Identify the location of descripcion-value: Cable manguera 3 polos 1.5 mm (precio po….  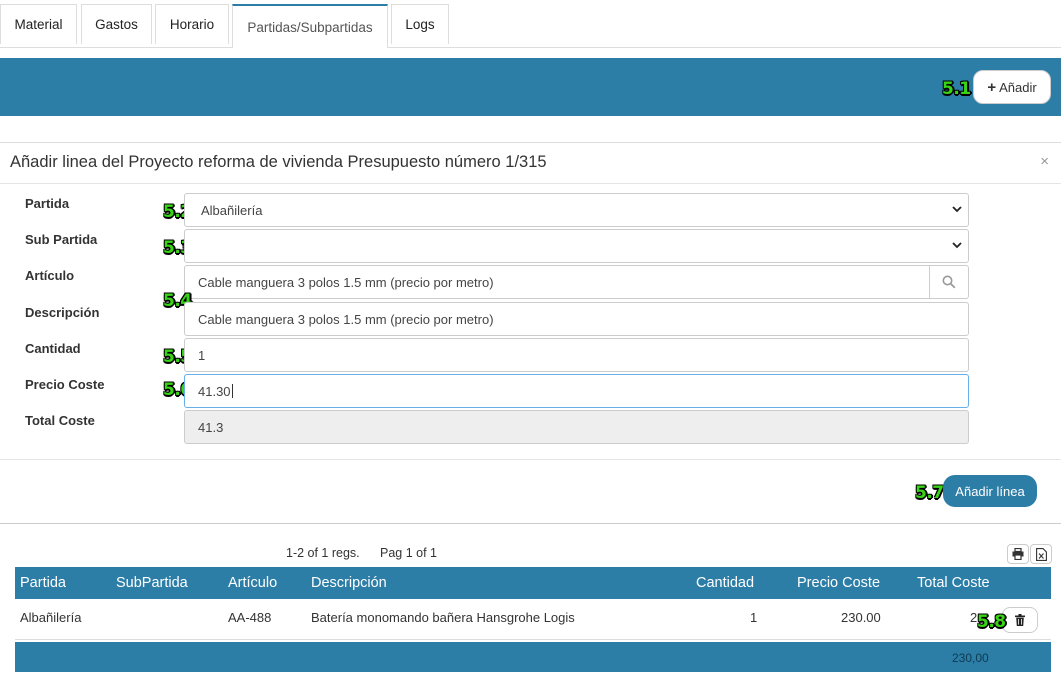
(346, 319).